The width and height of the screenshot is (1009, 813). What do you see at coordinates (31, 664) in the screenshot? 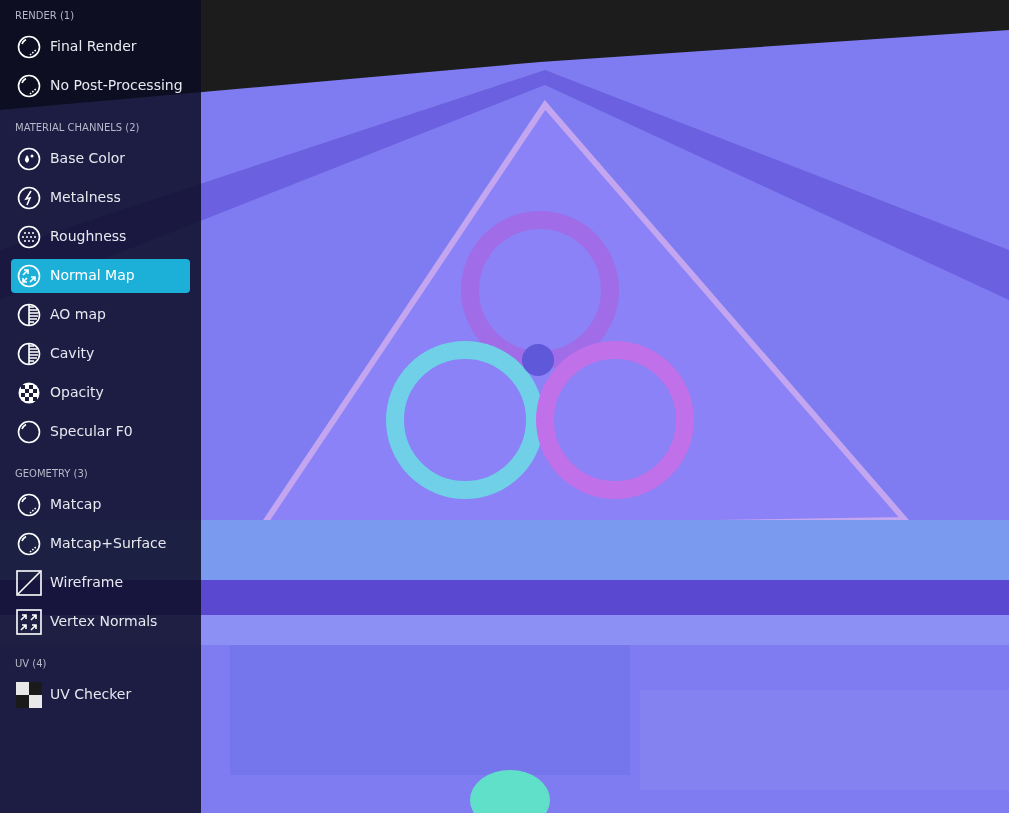
I see `section-heading: UV (4)` at bounding box center [31, 664].